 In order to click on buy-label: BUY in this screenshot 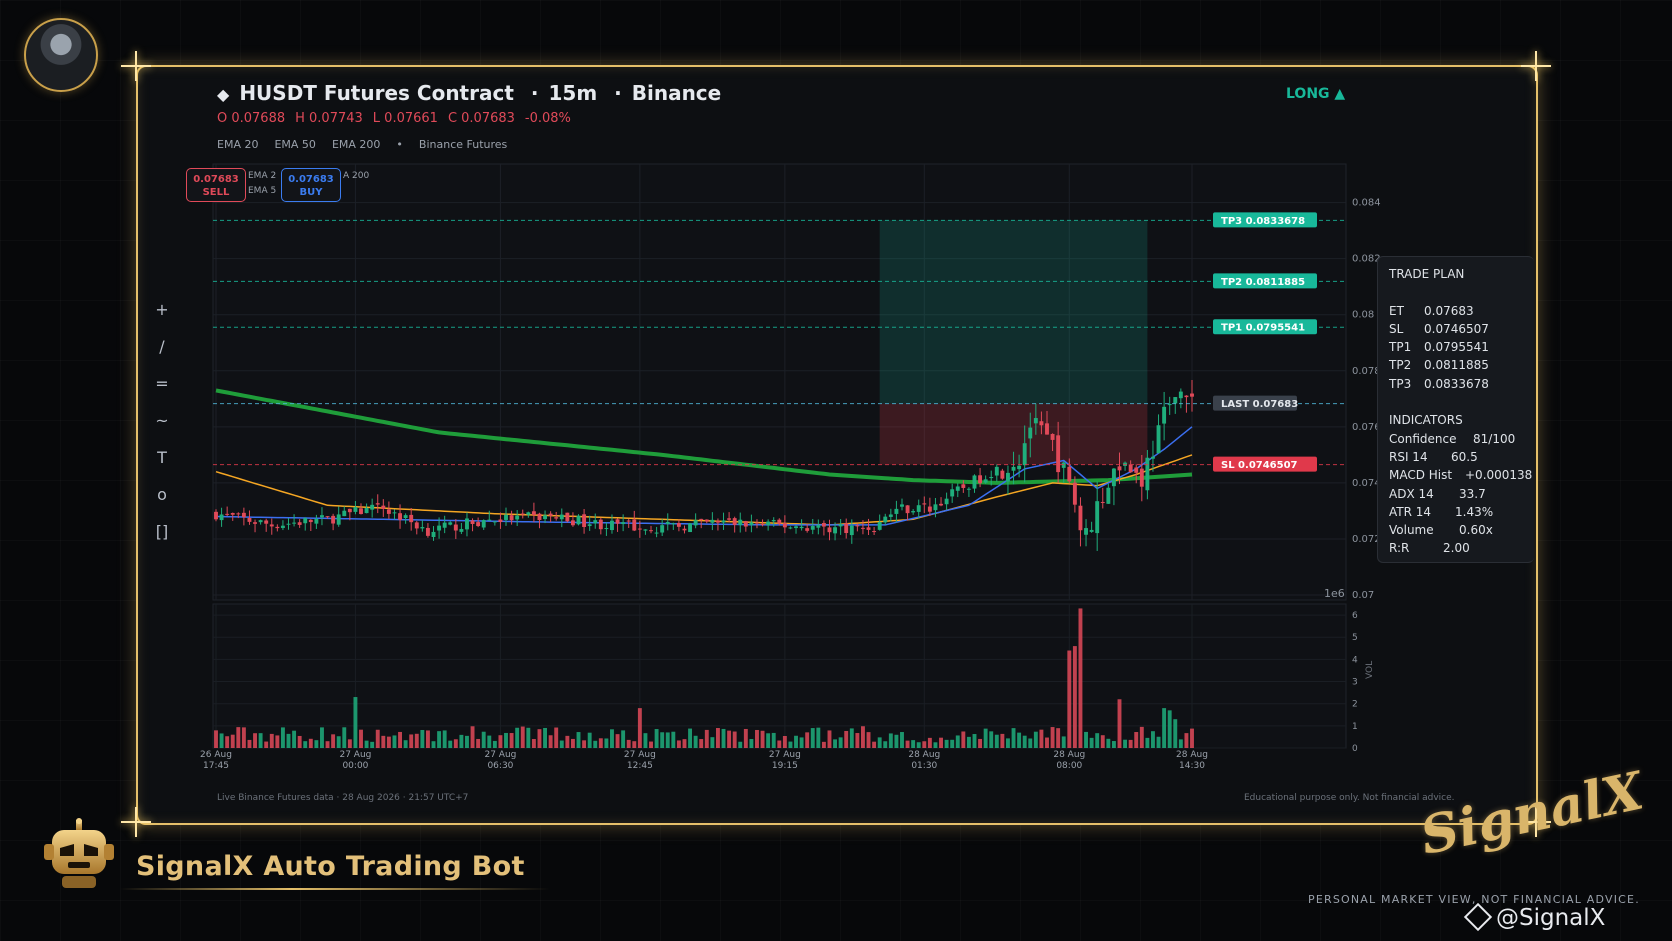, I will do `click(311, 192)`.